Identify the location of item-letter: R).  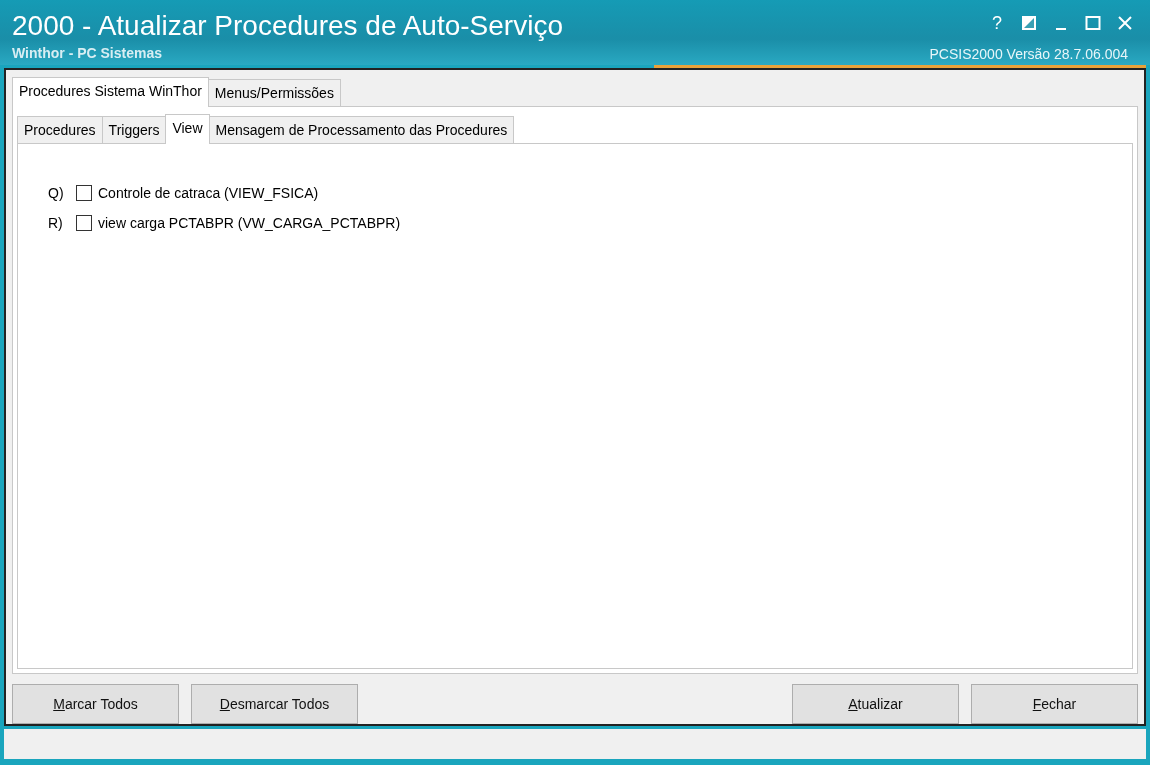
(56, 223).